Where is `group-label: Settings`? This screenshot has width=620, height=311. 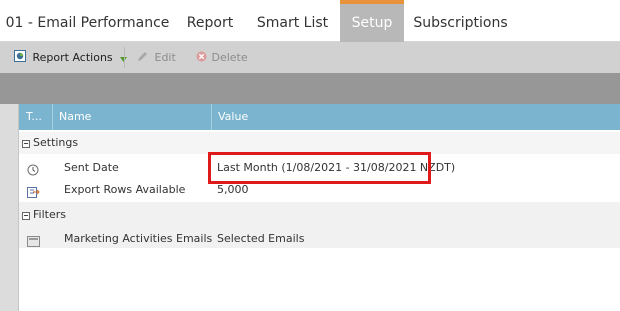
group-label: Settings is located at coordinates (56, 142).